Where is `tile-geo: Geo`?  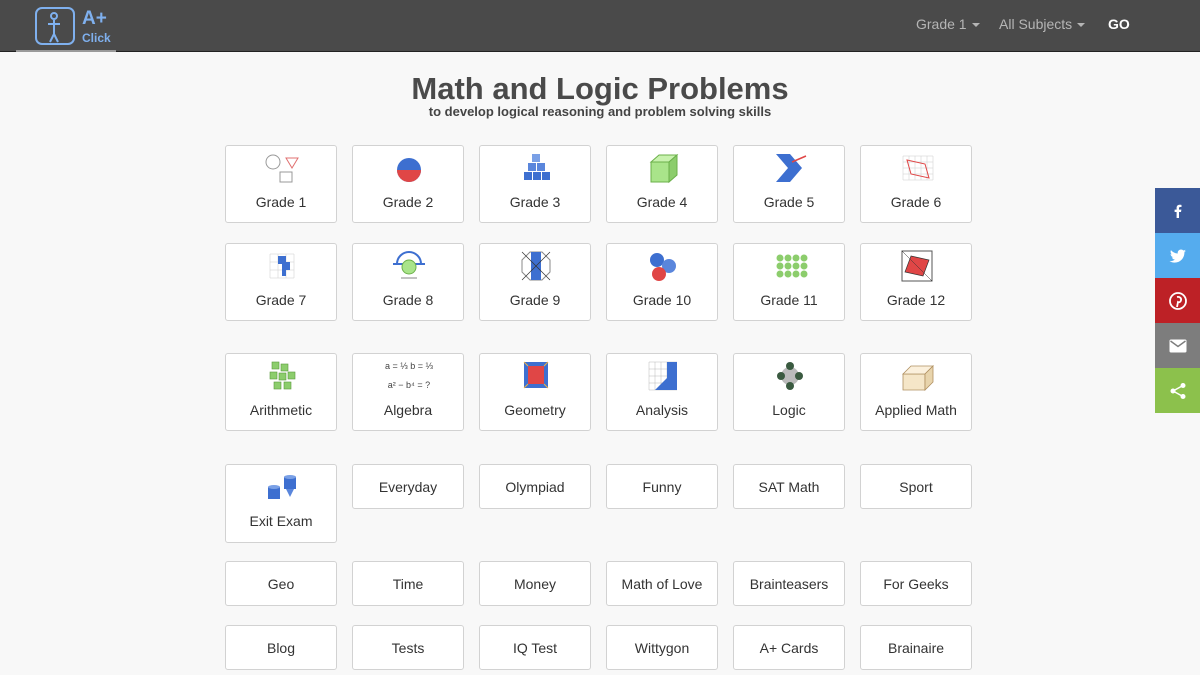
tile-geo: Geo is located at coordinates (281, 583).